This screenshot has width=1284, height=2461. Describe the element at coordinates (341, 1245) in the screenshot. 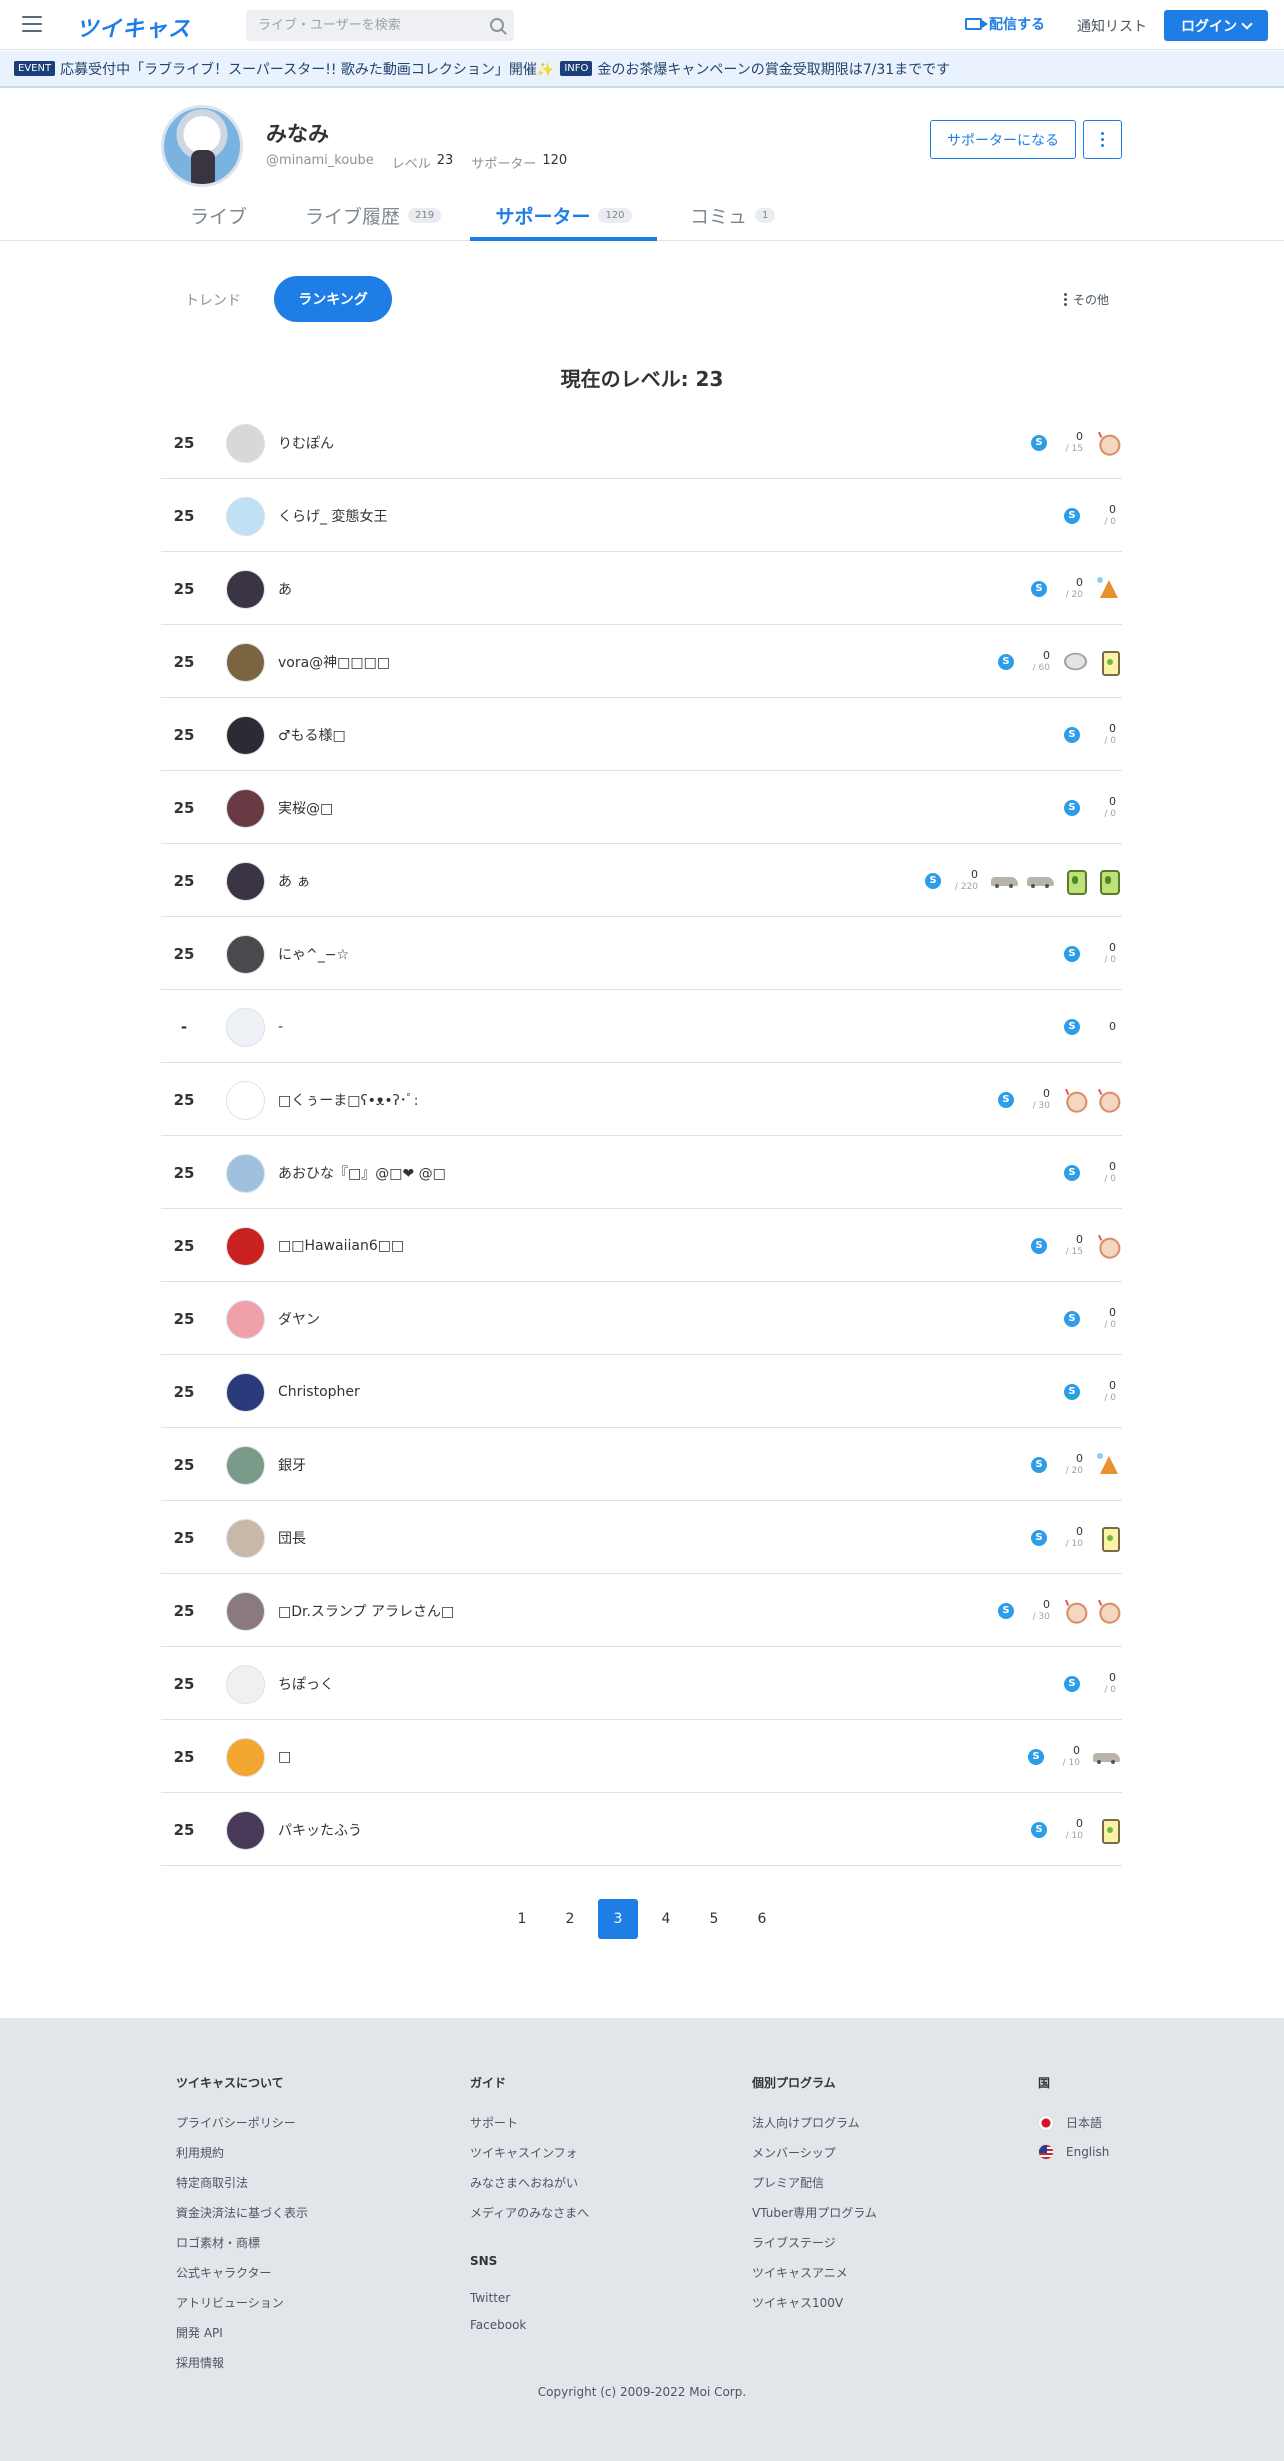

I see `supporter-name: □□Hawaiian6□□` at that location.